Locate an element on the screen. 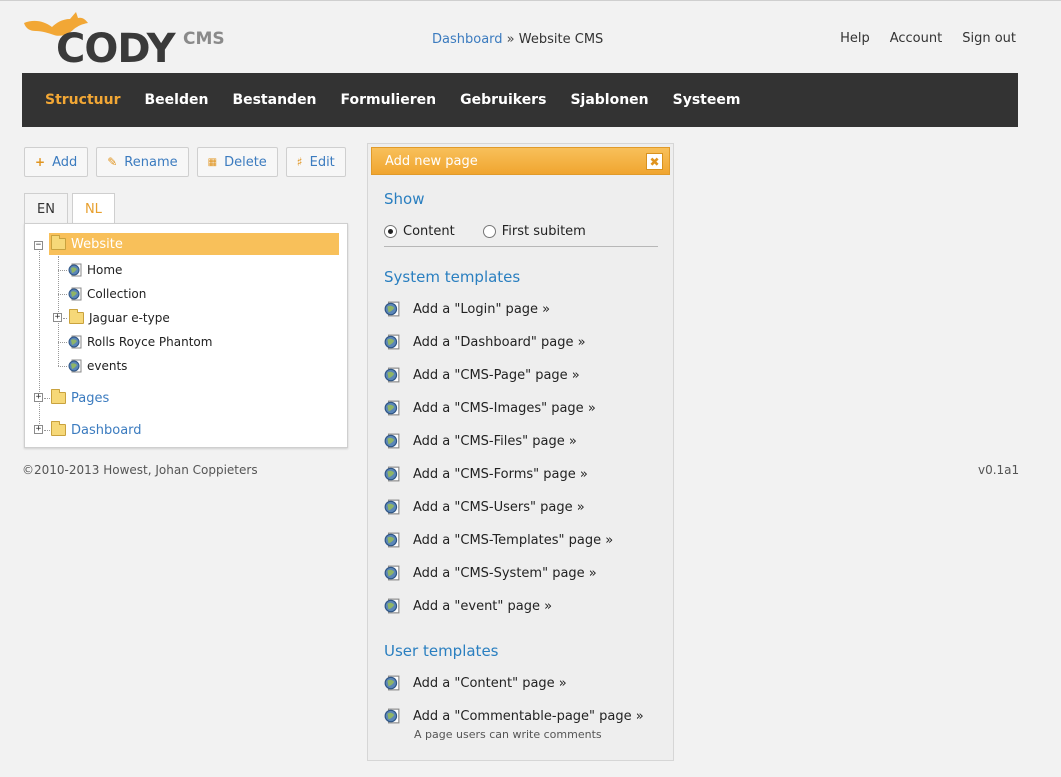 The height and width of the screenshot is (777, 1061). rename-button: ✎ Rename is located at coordinates (142, 162).